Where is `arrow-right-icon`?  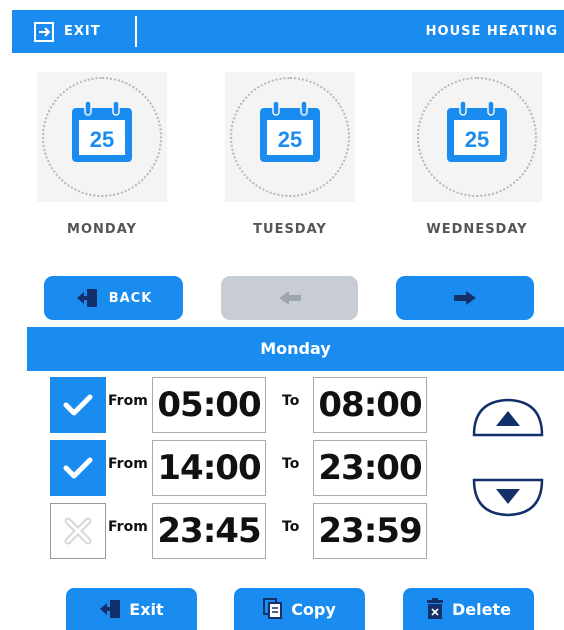
arrow-right-icon is located at coordinates (465, 298).